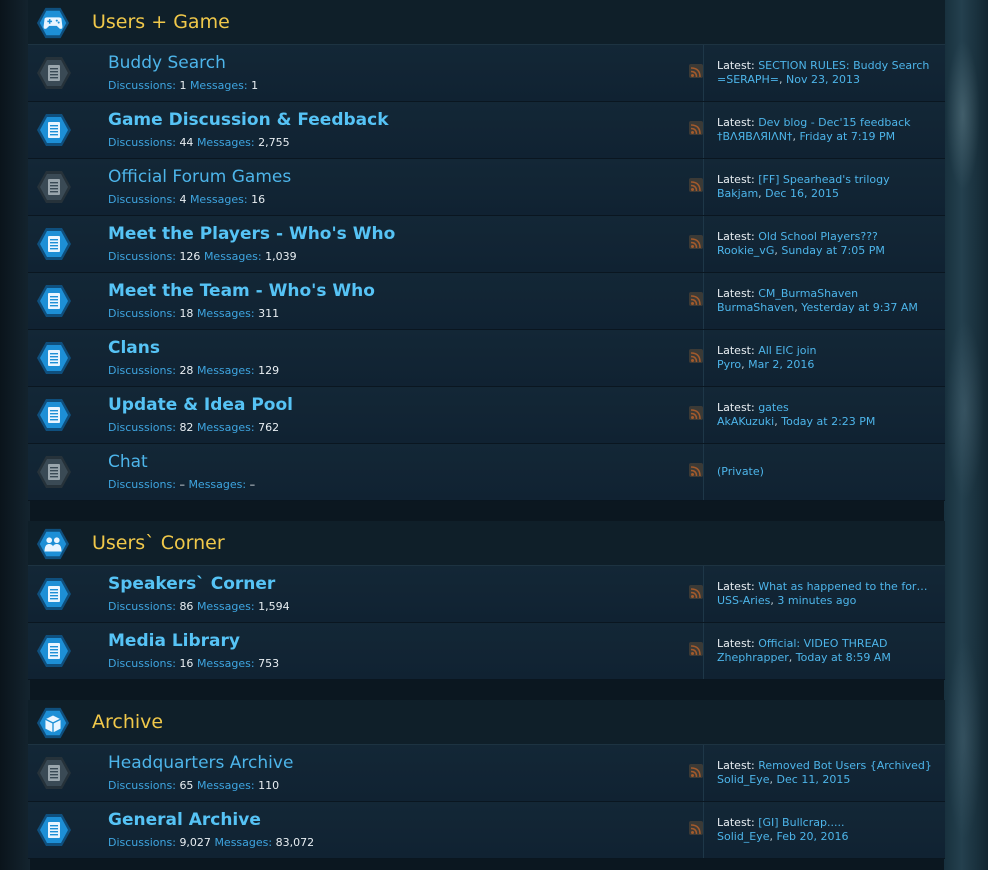 This screenshot has width=988, height=870. I want to click on latest-user-link: USS-Aries, so click(743, 600).